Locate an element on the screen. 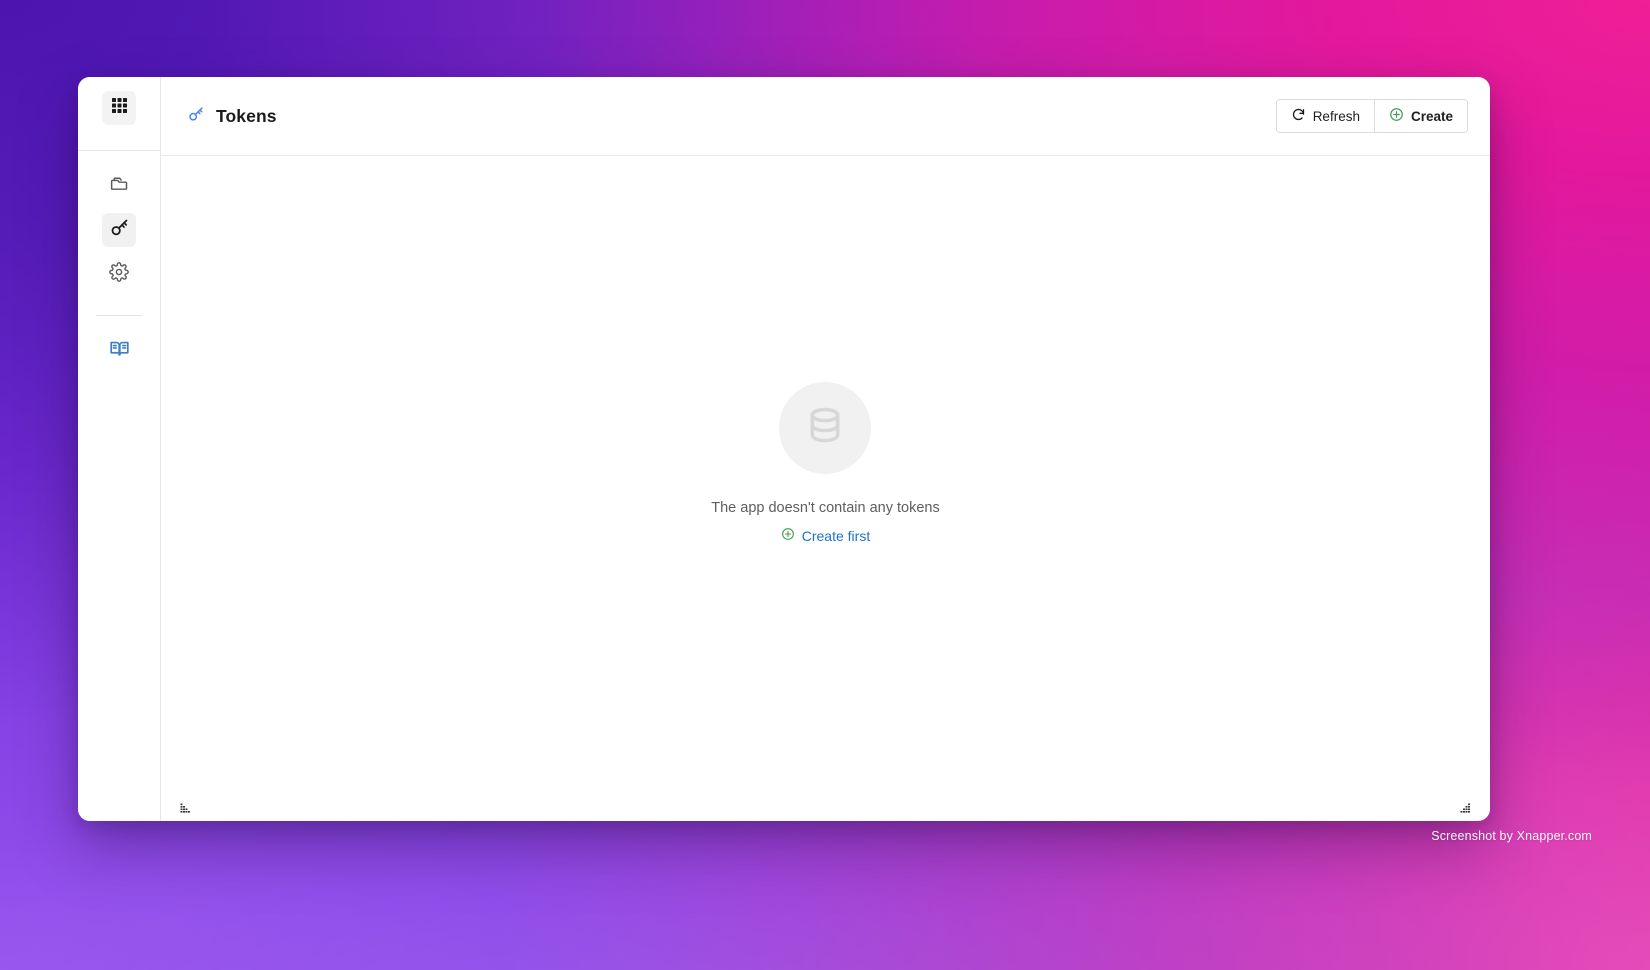  gear-icon is located at coordinates (119, 274).